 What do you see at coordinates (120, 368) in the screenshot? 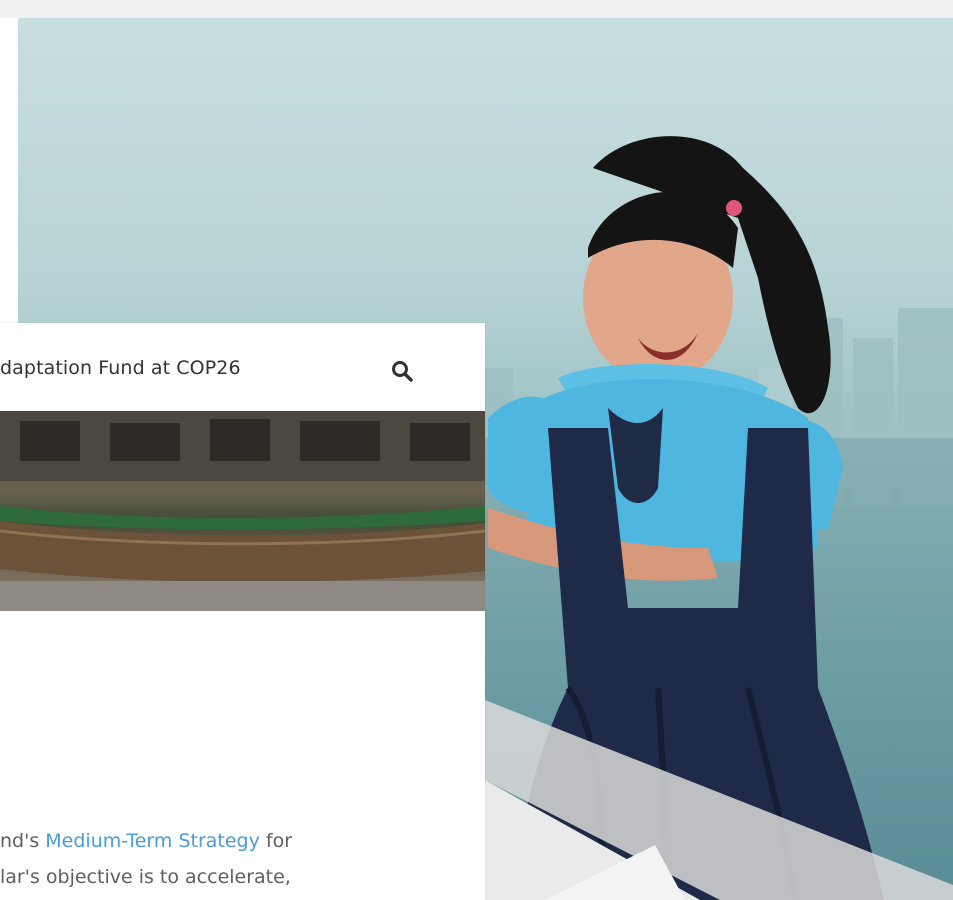
I see `nav-link-cop26: daptation Fund at COP26` at bounding box center [120, 368].